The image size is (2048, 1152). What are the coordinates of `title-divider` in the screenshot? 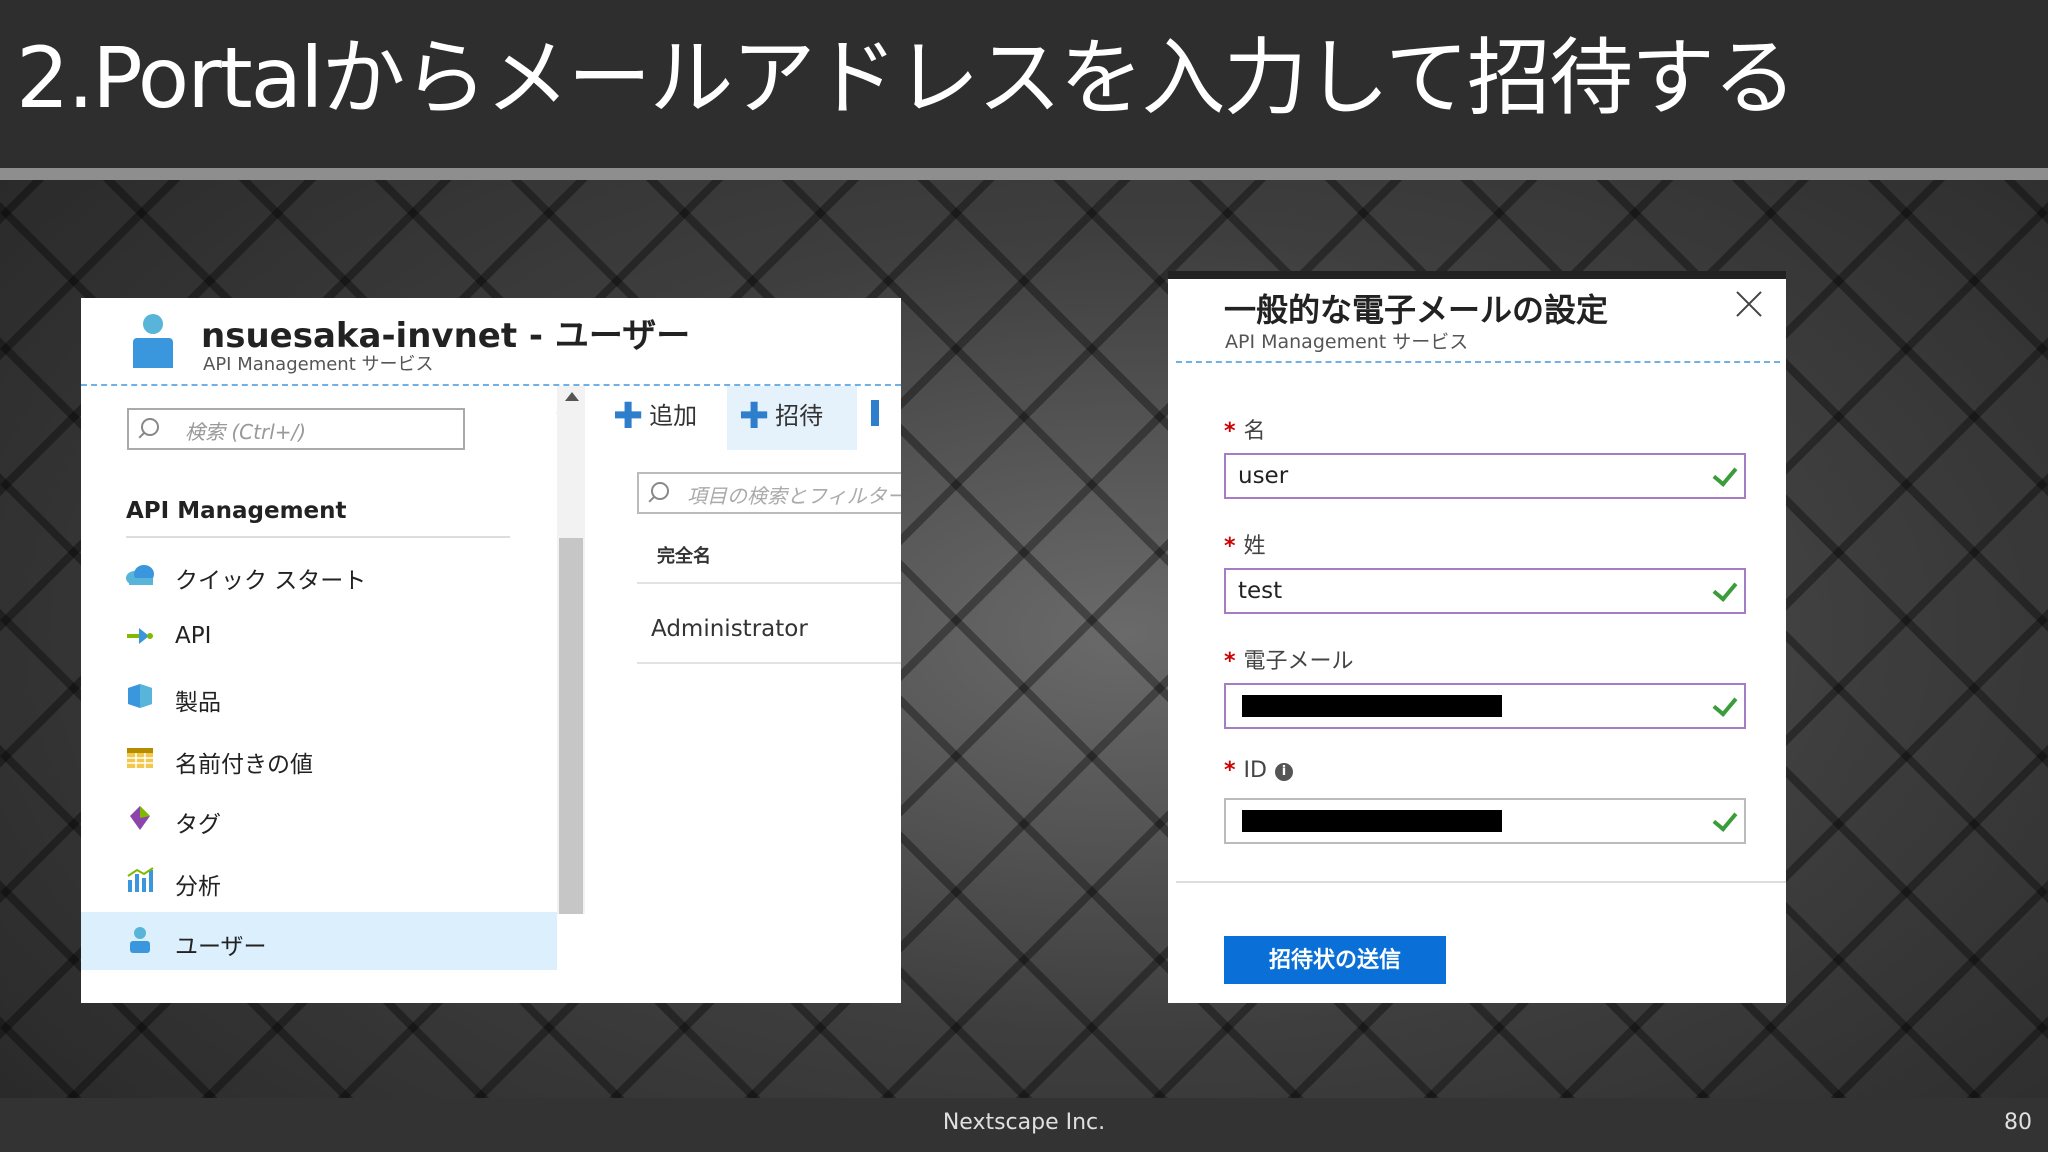 It's located at (1024, 174).